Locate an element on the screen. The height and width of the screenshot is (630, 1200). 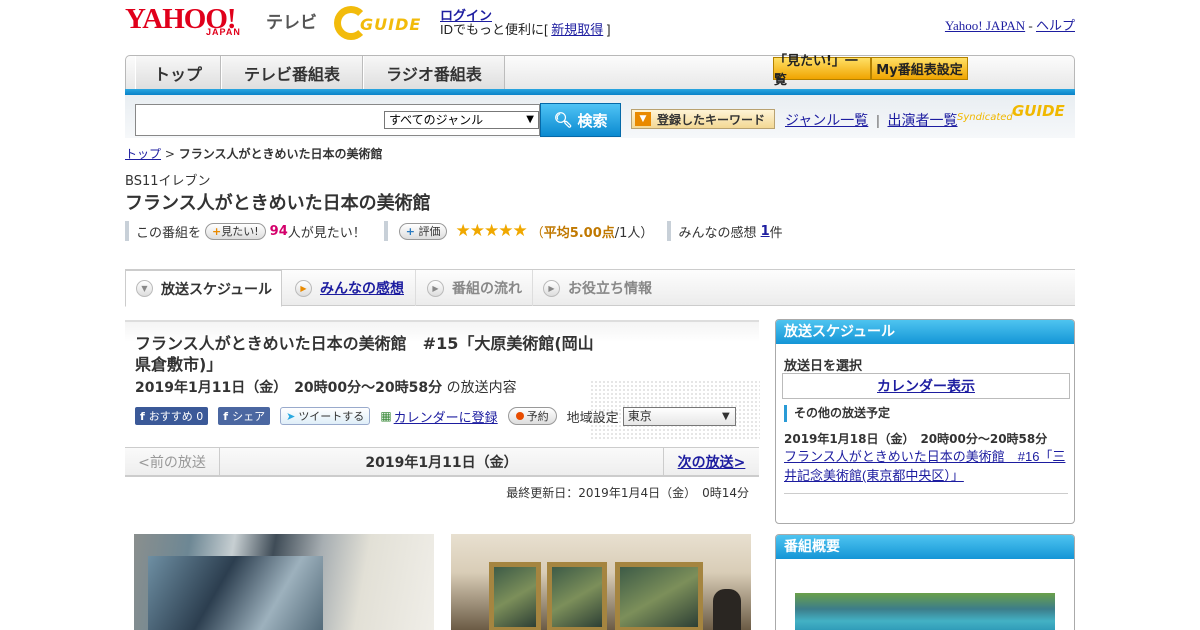
rate-button: + 評価 is located at coordinates (423, 231).